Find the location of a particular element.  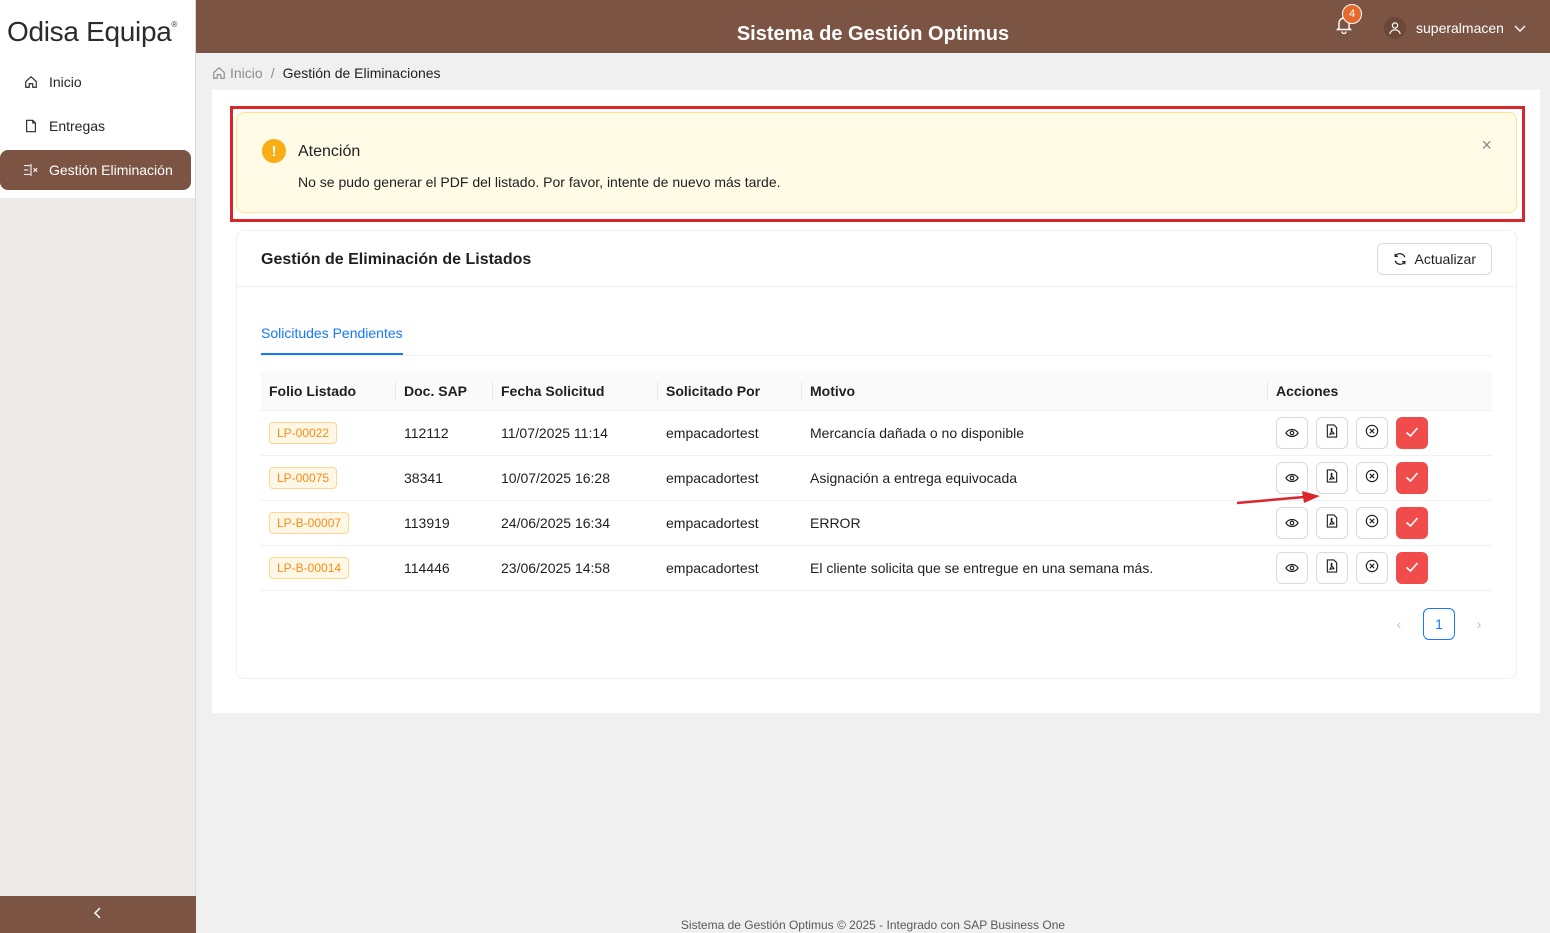

doc-sap-cell: 113919 is located at coordinates (444, 523).